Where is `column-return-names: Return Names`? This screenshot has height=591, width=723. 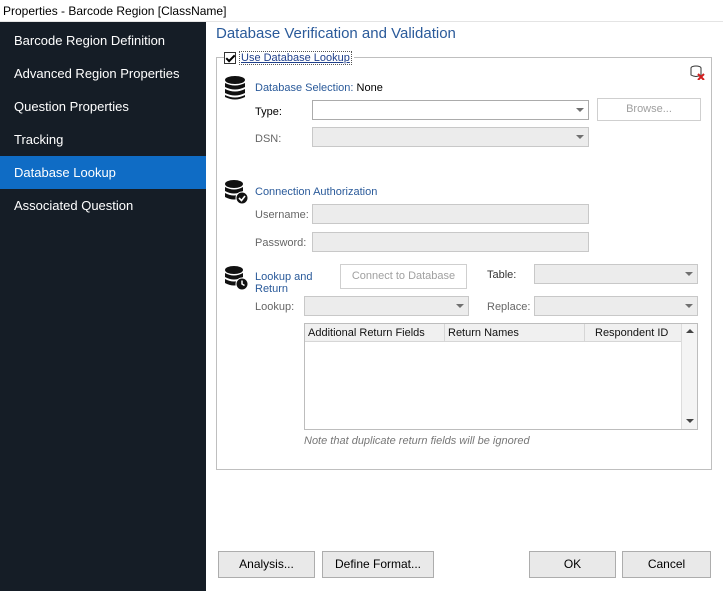
column-return-names: Return Names is located at coordinates (515, 333).